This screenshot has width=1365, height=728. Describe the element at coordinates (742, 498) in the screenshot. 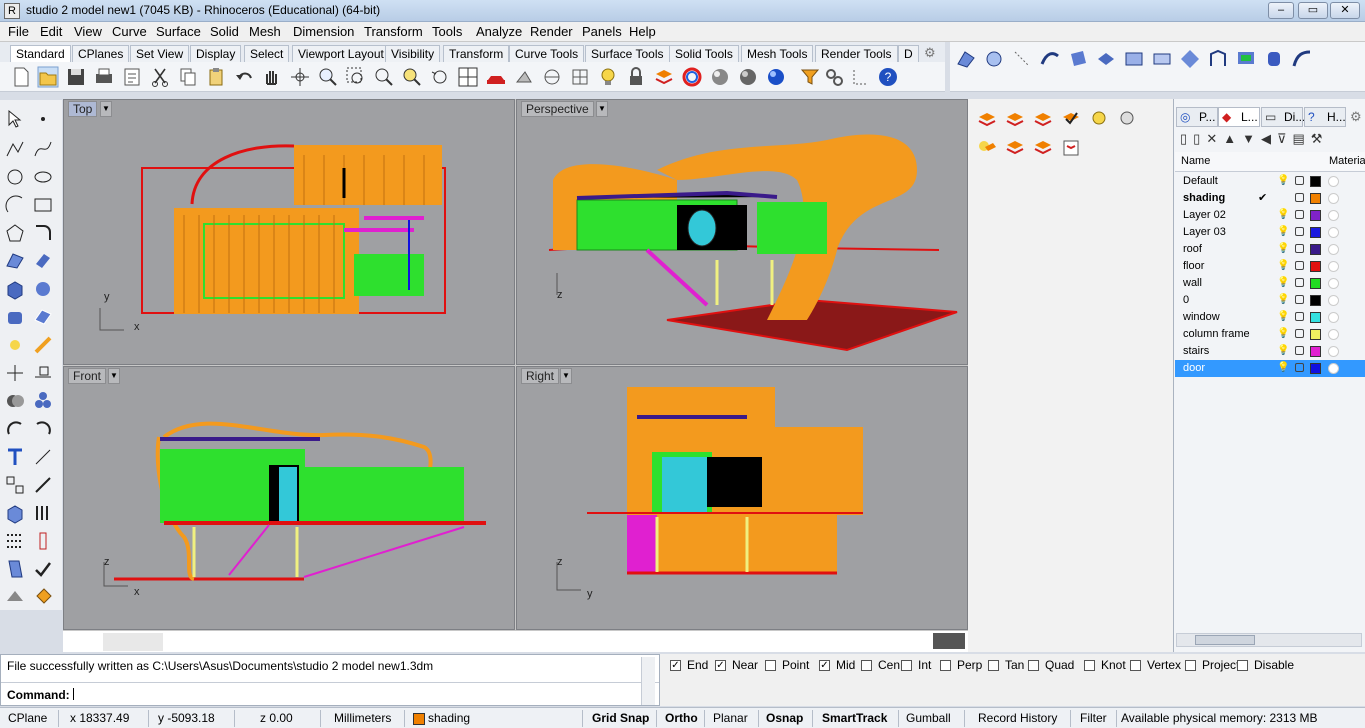

I see `viewport-right: z y Right ▼` at that location.